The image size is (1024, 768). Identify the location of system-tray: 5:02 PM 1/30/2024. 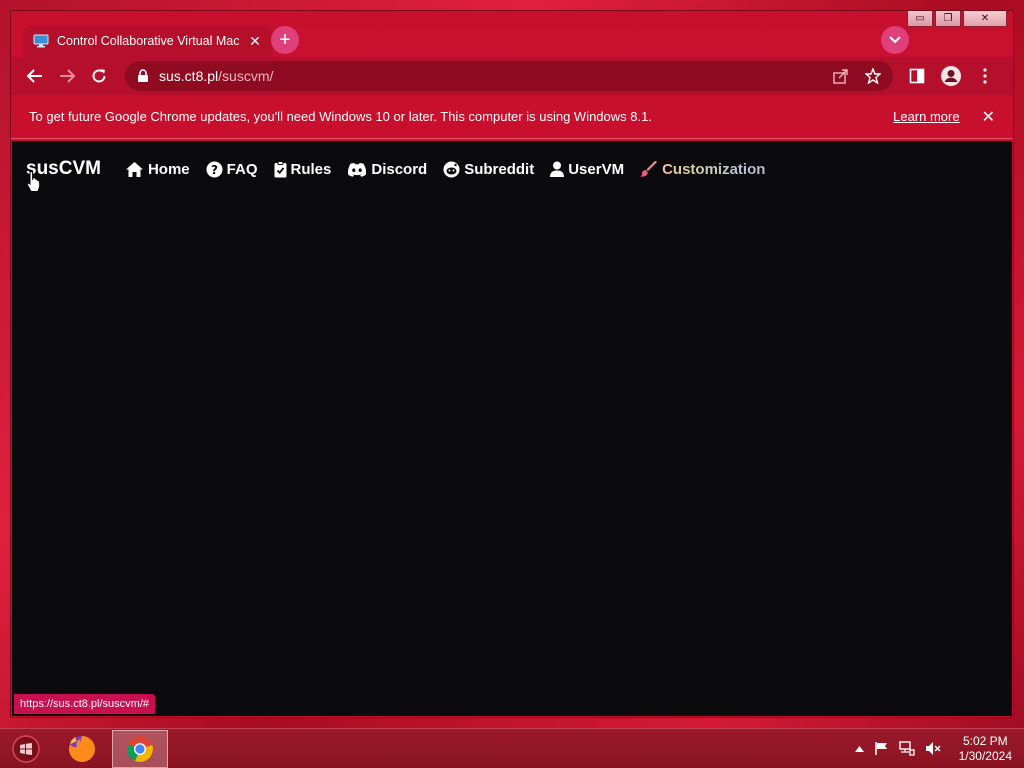
(939, 749).